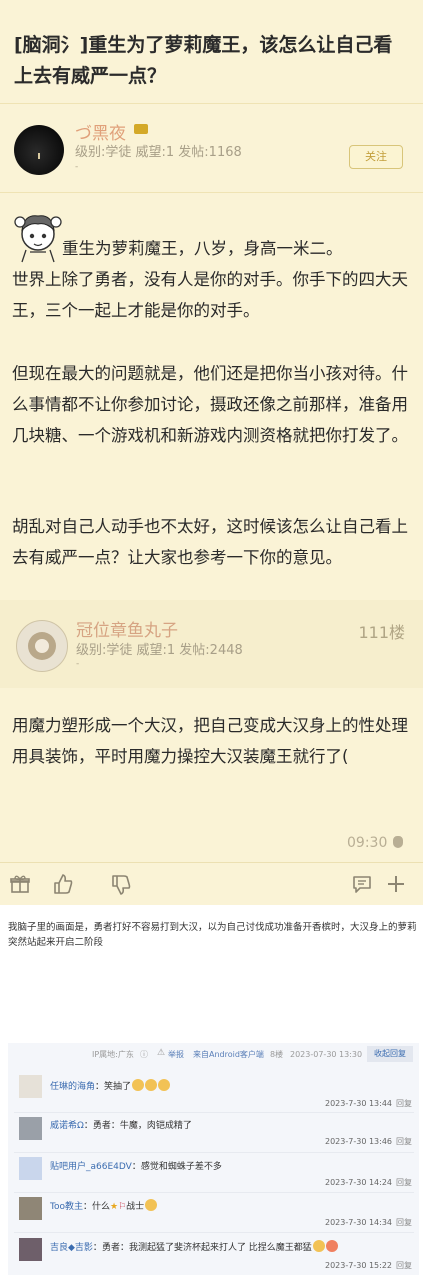 The image size is (423, 1280). What do you see at coordinates (331, 1246) in the screenshot?
I see `shock-emoji-icon` at bounding box center [331, 1246].